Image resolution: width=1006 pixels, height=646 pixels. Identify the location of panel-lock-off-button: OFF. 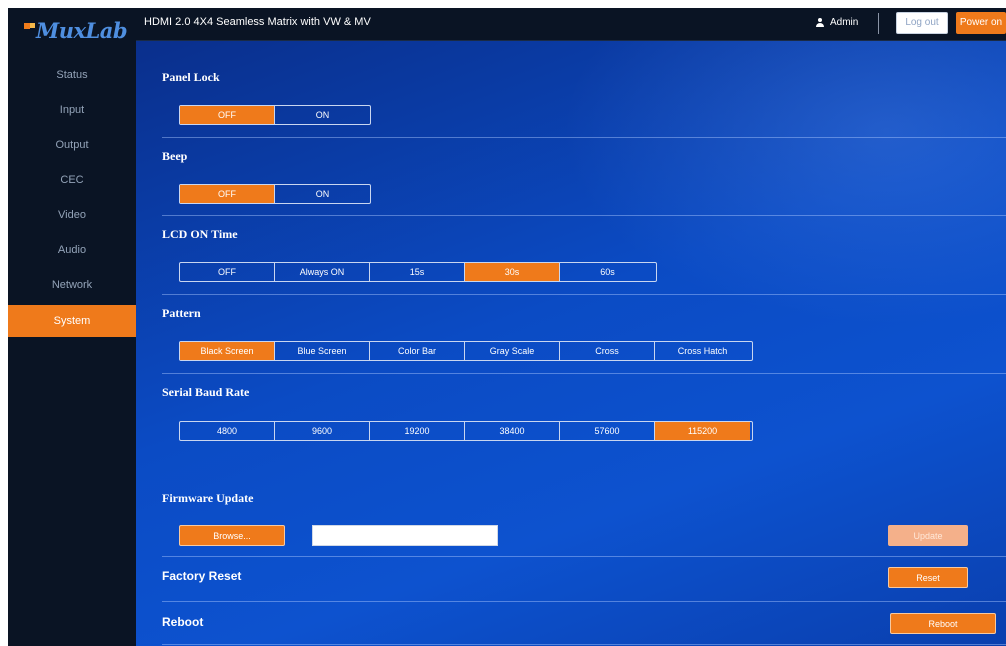
(227, 115).